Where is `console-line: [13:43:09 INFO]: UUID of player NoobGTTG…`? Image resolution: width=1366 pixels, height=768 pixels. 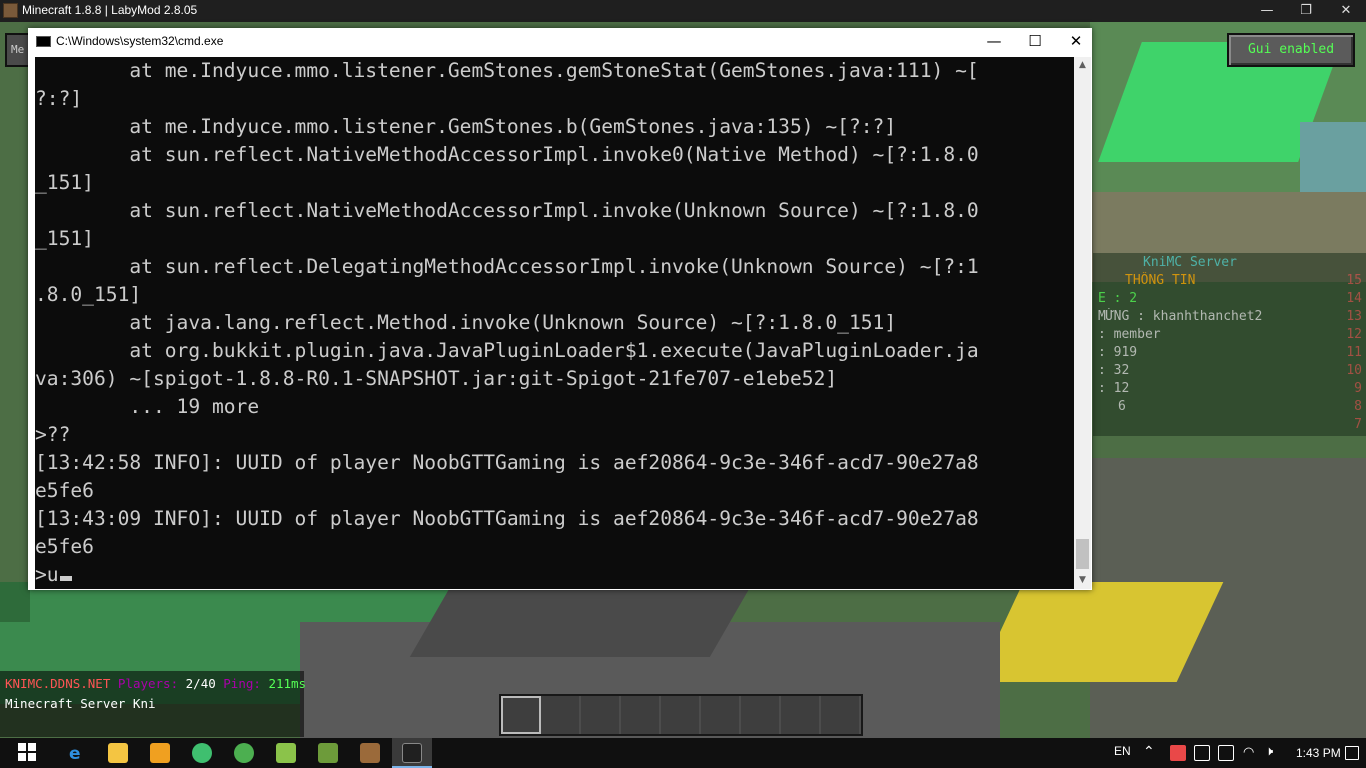
console-line: [13:43:09 INFO]: UUID of player NoobGTTG… is located at coordinates (507, 518).